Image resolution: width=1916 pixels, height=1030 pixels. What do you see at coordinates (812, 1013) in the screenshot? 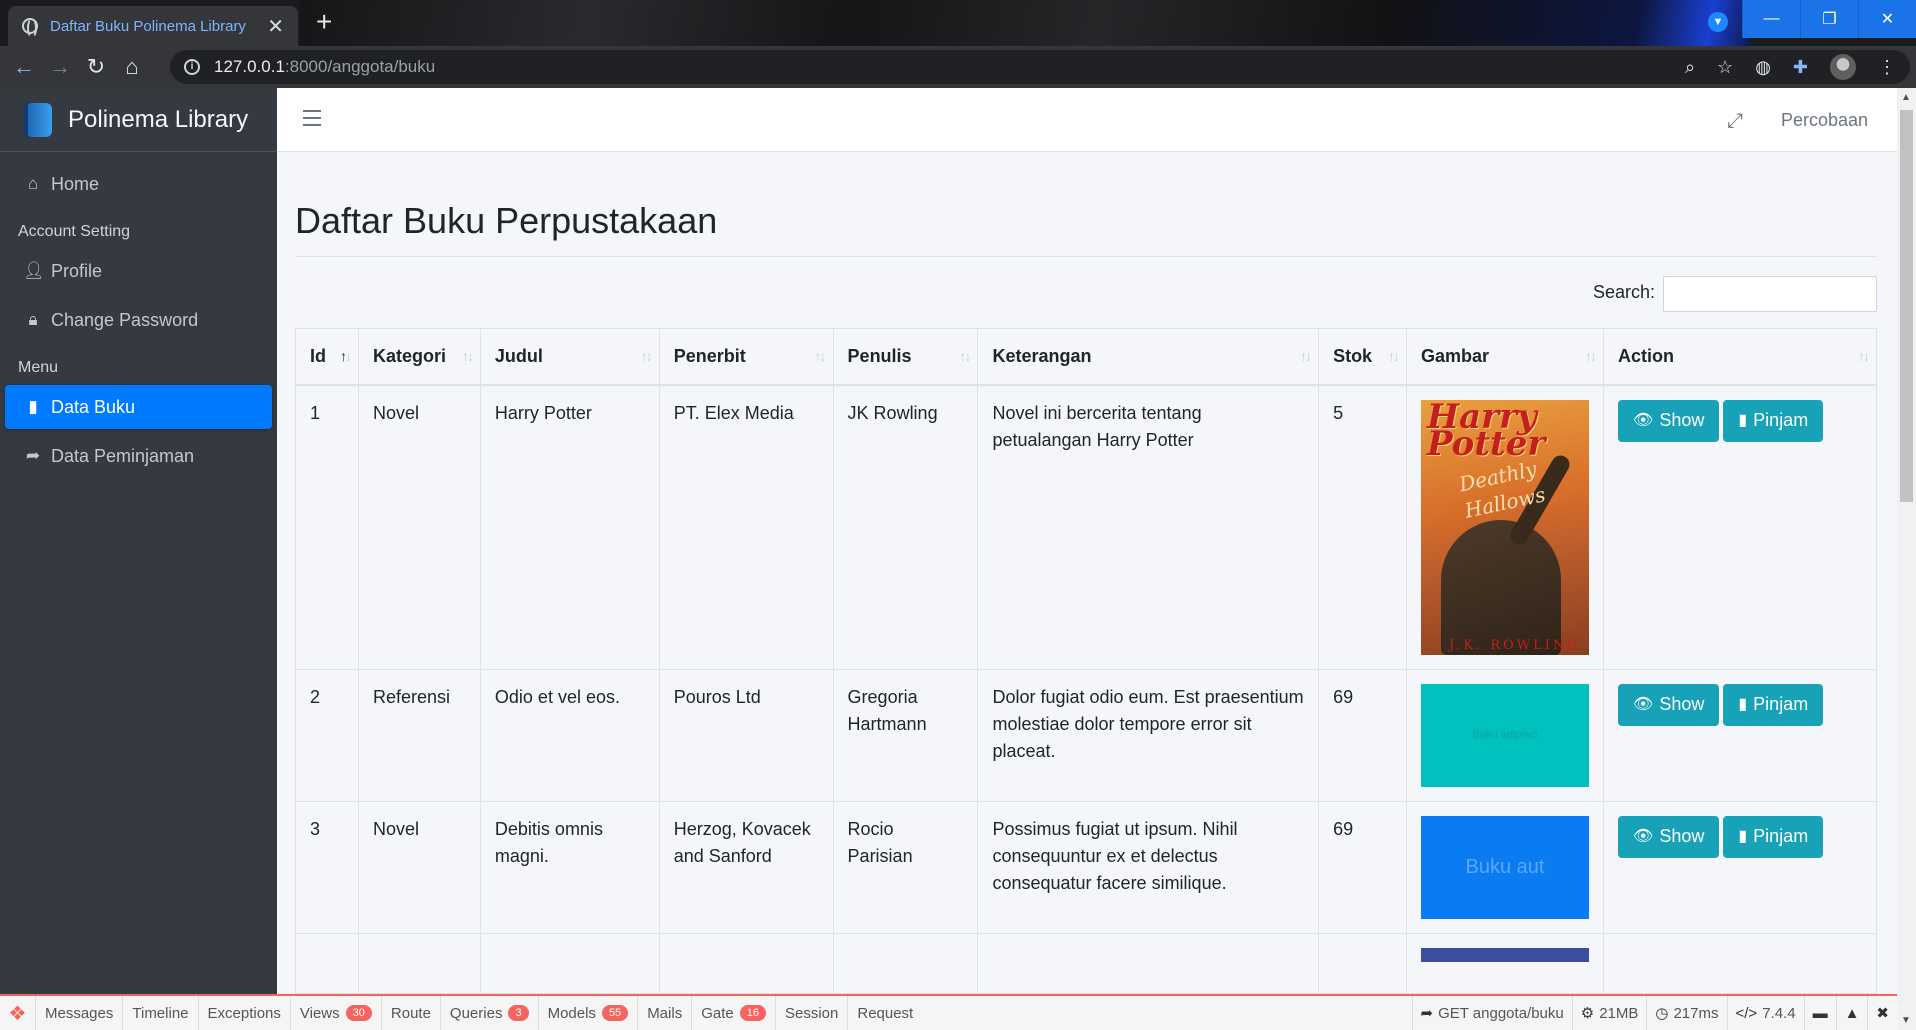
I see `debugbar-tab-session: Session` at bounding box center [812, 1013].